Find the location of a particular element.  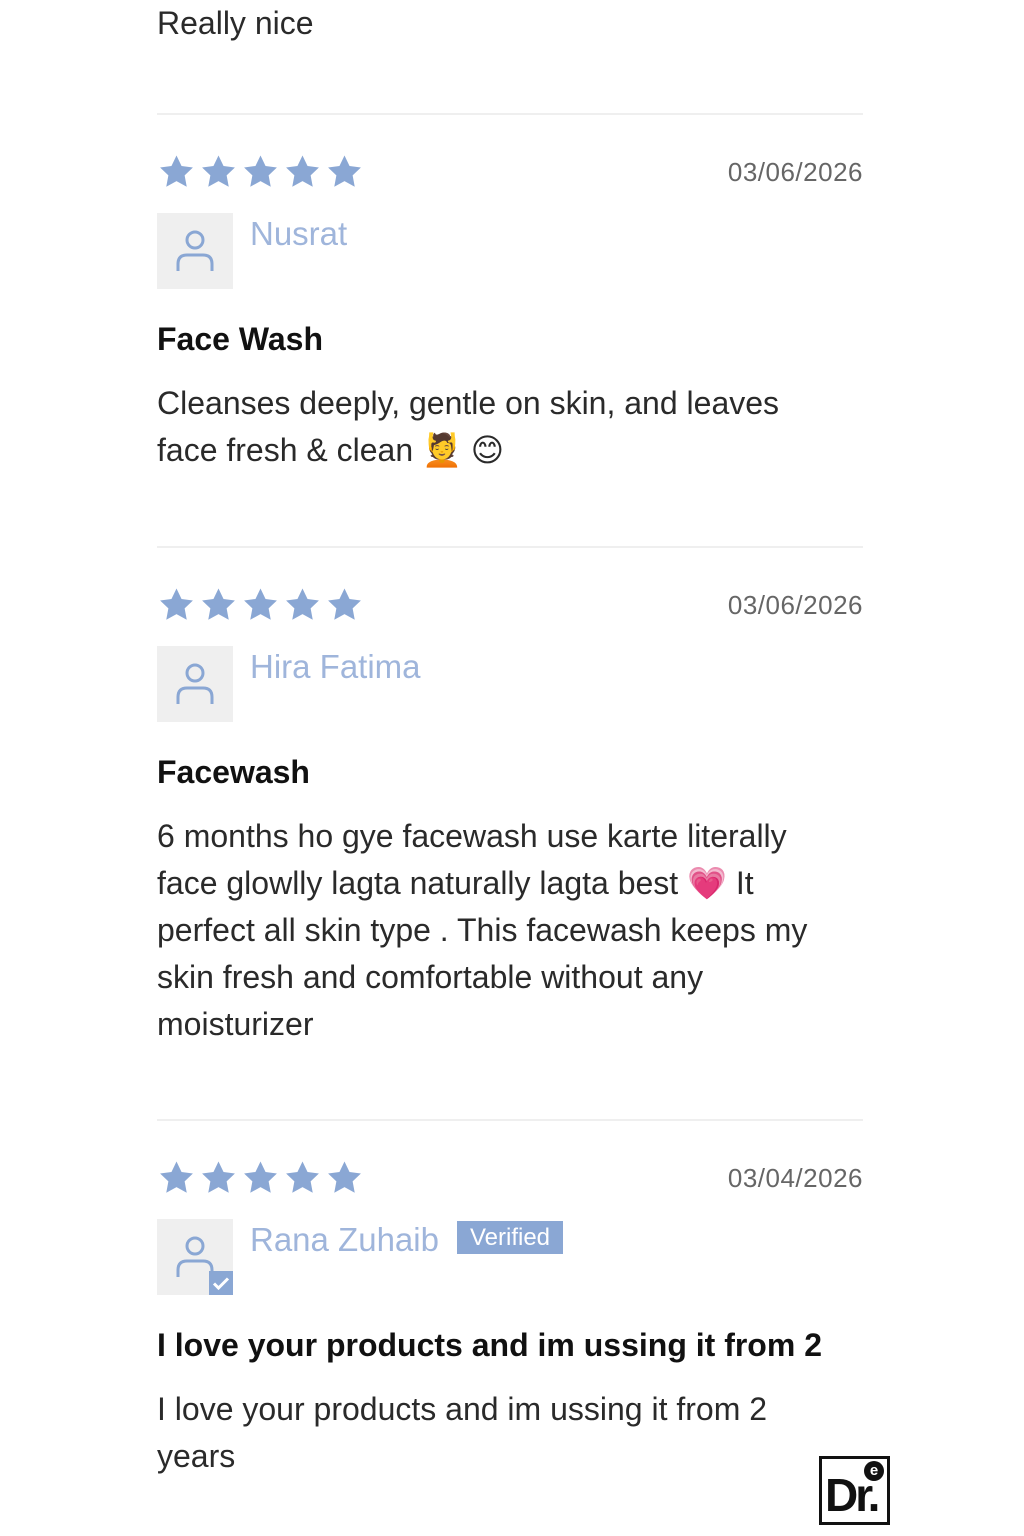

previous-review-body: Really nice is located at coordinates (235, 23).